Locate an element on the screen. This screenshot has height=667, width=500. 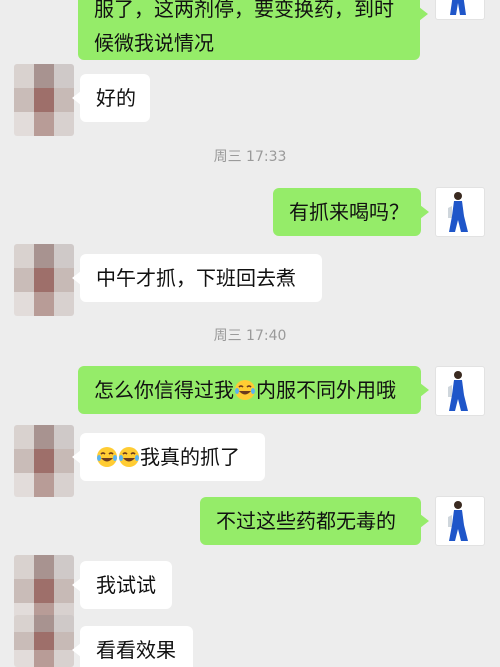
message-bubble-sent: 有抓来喝吗？ is located at coordinates (351, 212).